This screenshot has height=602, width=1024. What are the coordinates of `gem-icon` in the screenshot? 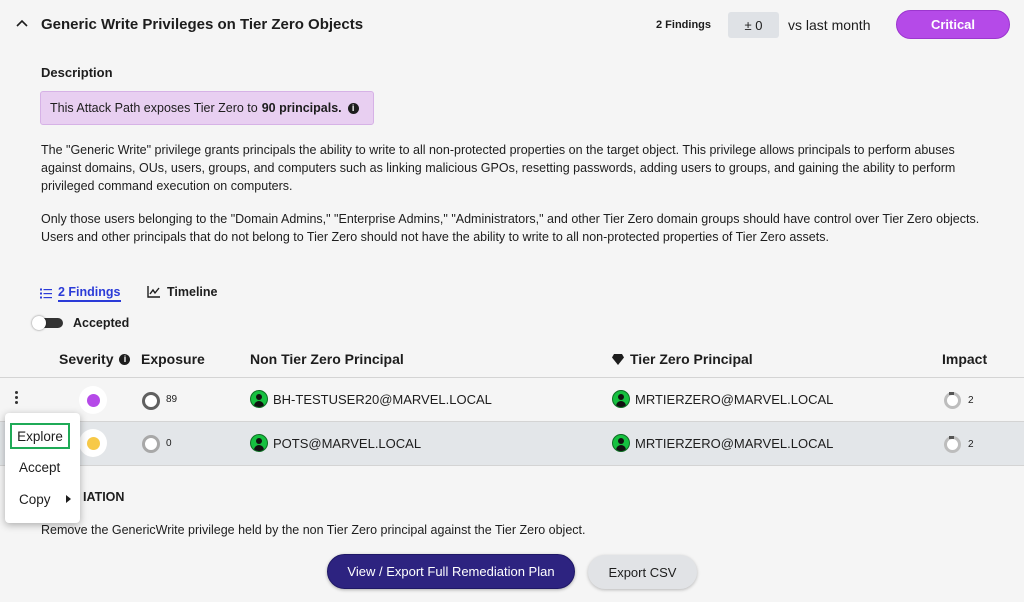 It's located at (618, 359).